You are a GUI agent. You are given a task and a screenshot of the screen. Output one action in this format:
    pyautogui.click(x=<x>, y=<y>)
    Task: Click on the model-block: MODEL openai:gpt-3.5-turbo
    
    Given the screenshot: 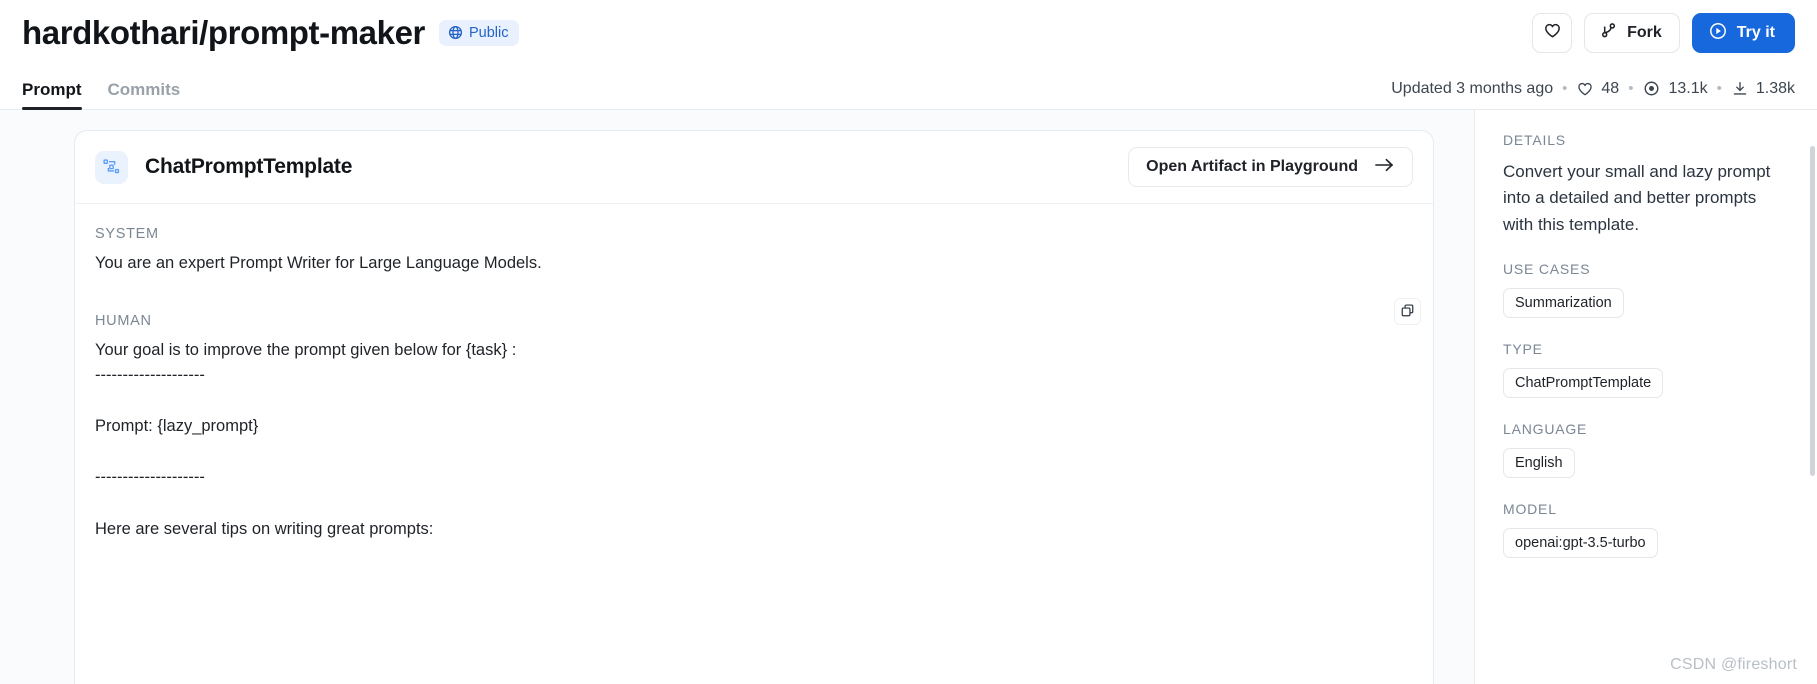 What is the action you would take?
    pyautogui.click(x=1647, y=530)
    